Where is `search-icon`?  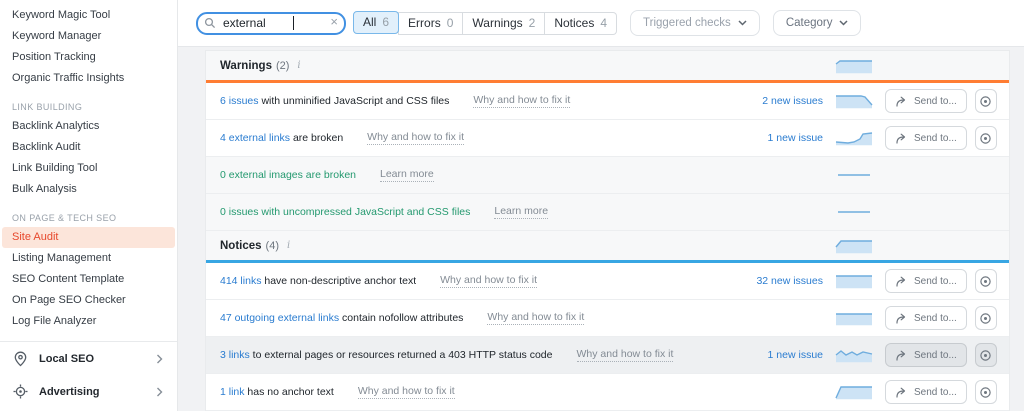
search-icon is located at coordinates (210, 23).